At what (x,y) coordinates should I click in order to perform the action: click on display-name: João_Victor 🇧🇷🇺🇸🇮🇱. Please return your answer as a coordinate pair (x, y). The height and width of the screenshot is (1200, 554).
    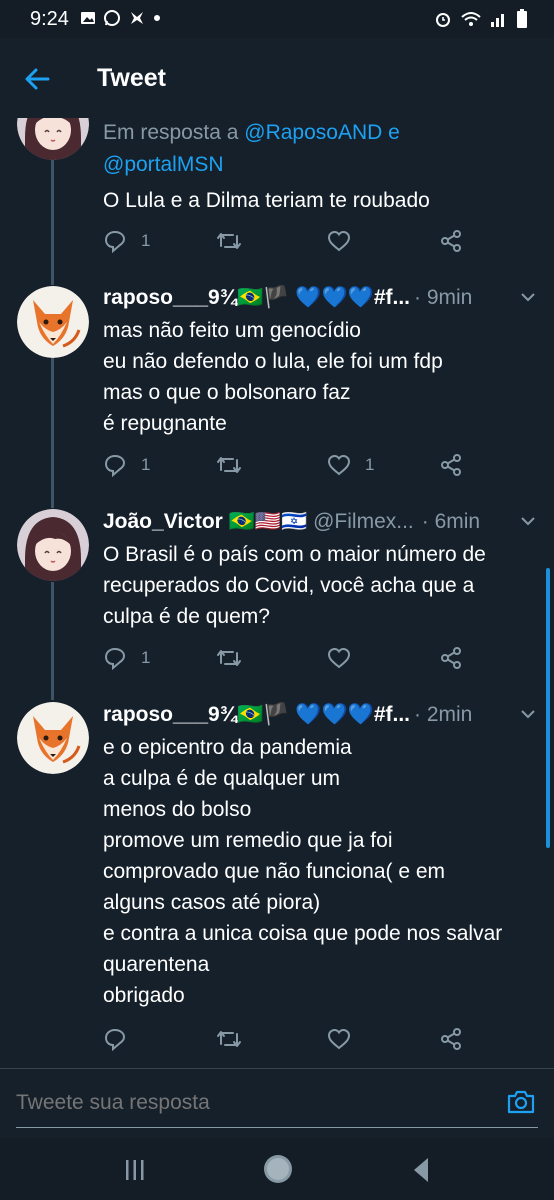
    Looking at the image, I should click on (205, 522).